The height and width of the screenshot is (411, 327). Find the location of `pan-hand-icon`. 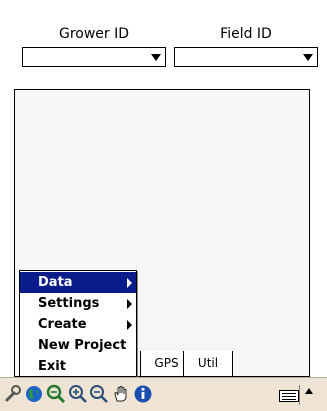

pan-hand-icon is located at coordinates (121, 394).